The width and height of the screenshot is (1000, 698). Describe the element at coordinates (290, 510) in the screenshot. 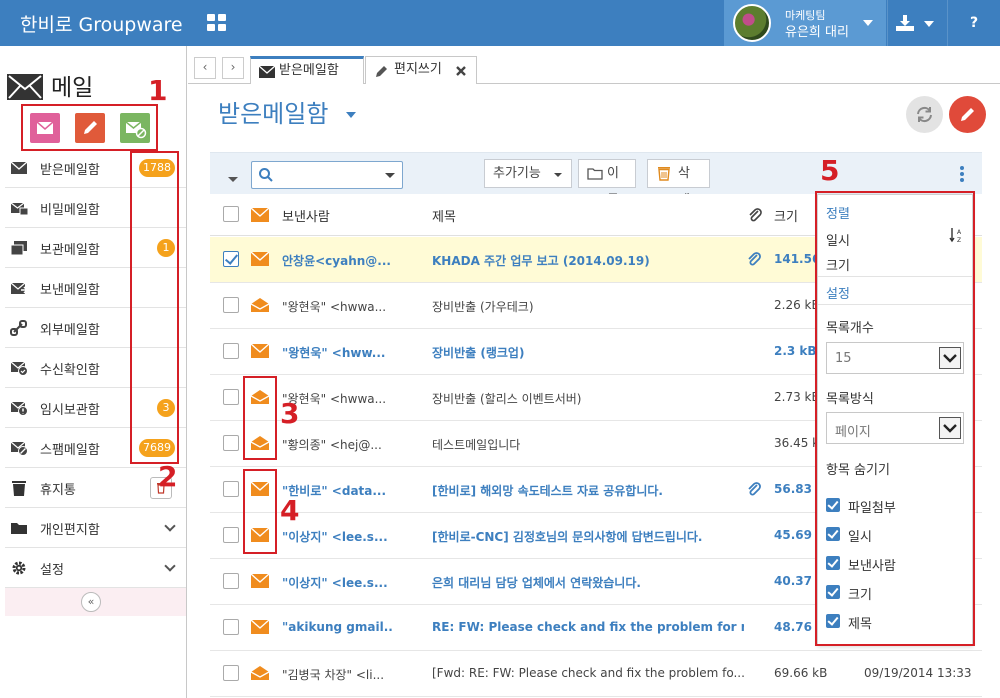

I see `annotation-number-4: 4` at that location.